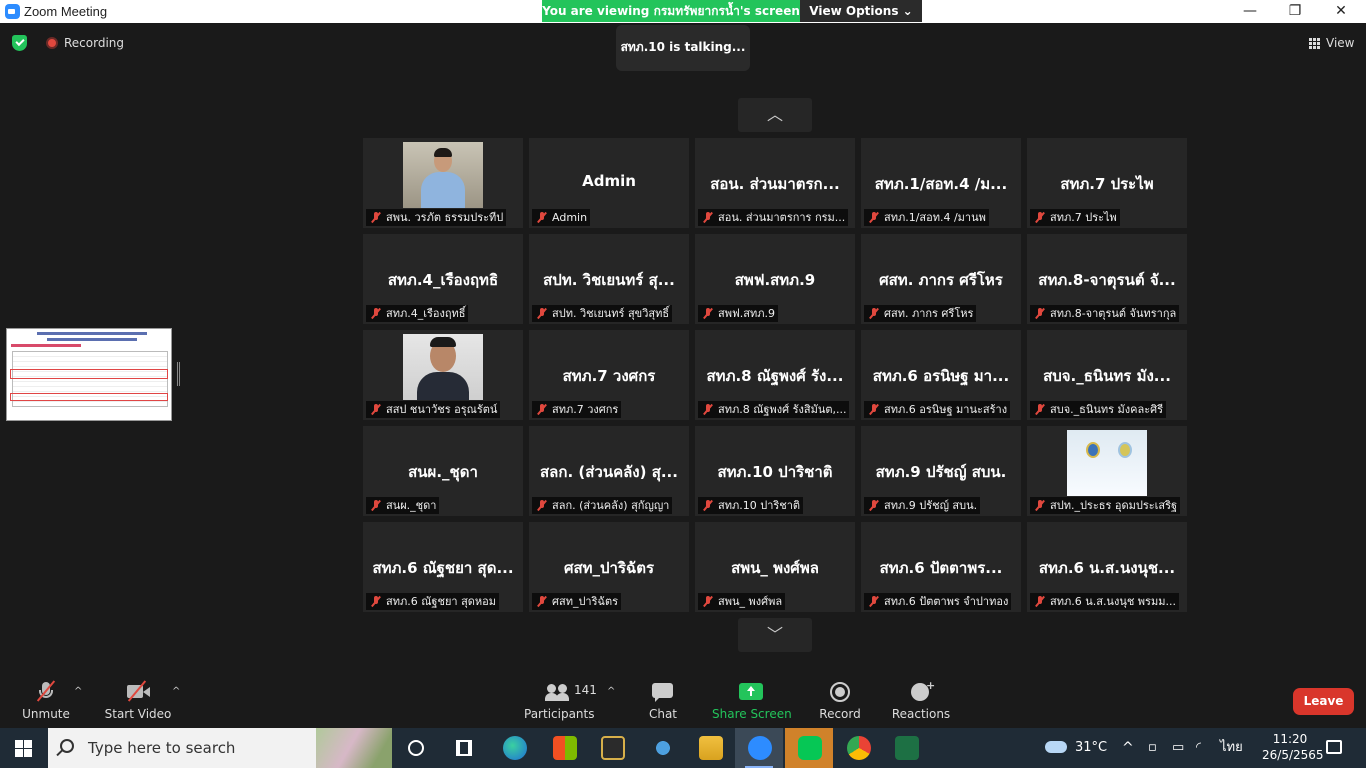 The height and width of the screenshot is (768, 1366). What do you see at coordinates (443, 183) in the screenshot?
I see `participant-tile: สพน. วรภัต ธรรมประทีป` at bounding box center [443, 183].